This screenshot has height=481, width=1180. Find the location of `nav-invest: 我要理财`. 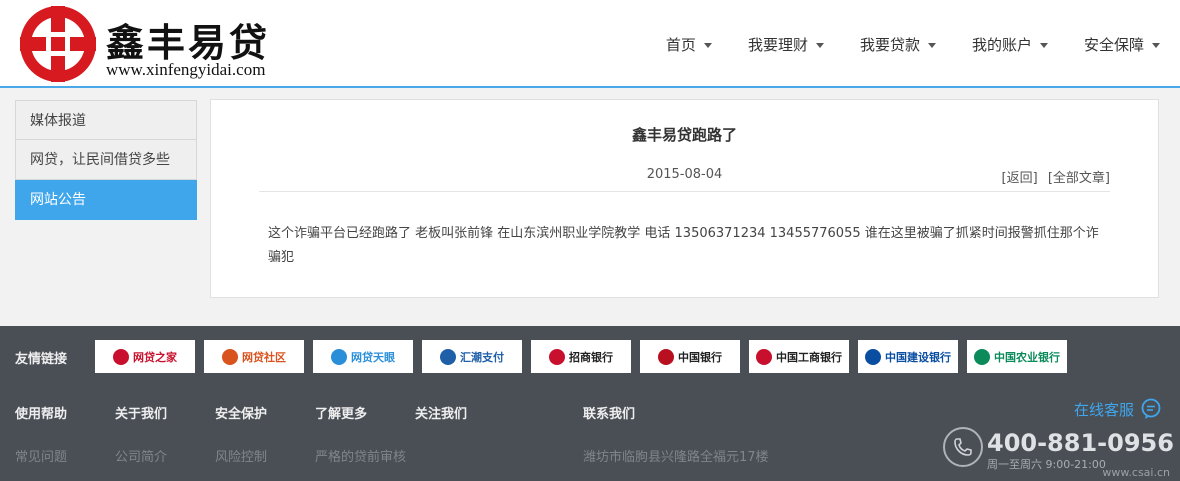

nav-invest: 我要理财 is located at coordinates (786, 44).